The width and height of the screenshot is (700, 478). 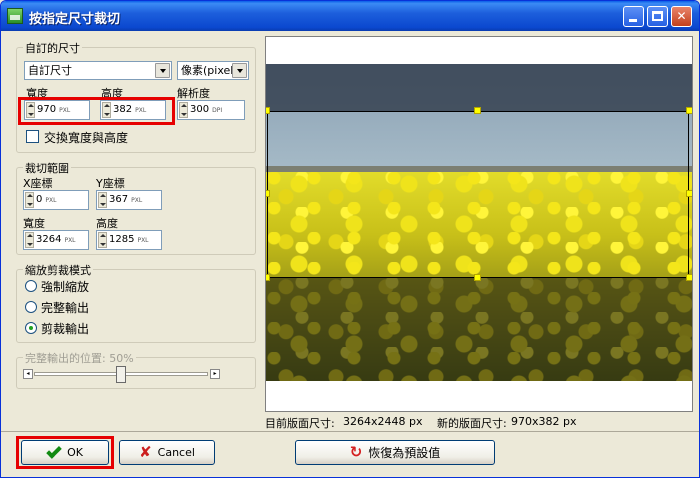 What do you see at coordinates (65, 307) in the screenshot?
I see `radio-full-output-label: 完整輸出` at bounding box center [65, 307].